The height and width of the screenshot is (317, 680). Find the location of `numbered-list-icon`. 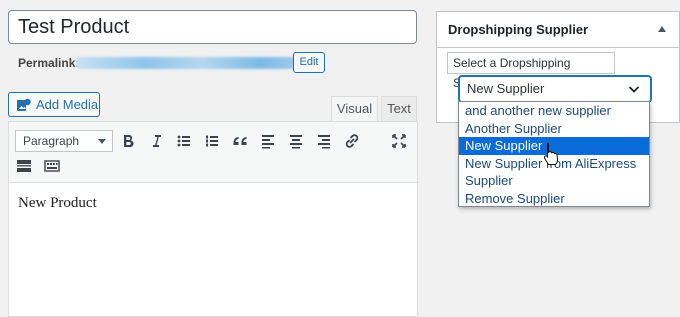

numbered-list-icon is located at coordinates (212, 141).